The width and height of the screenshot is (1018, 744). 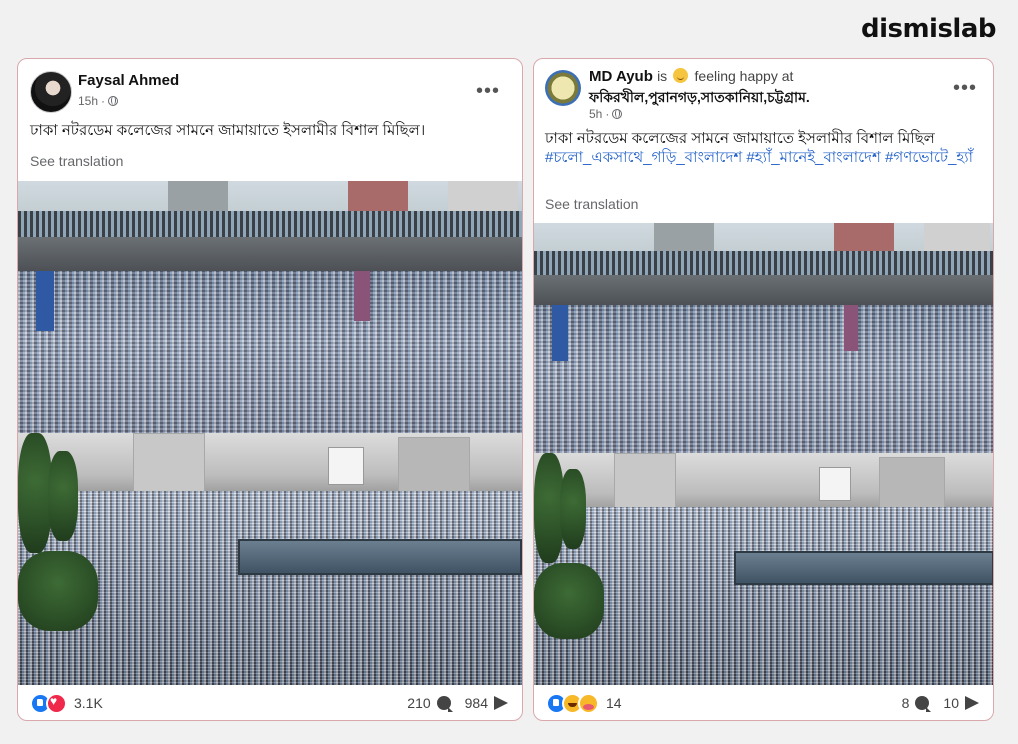 What do you see at coordinates (588, 703) in the screenshot?
I see `care-icon` at bounding box center [588, 703].